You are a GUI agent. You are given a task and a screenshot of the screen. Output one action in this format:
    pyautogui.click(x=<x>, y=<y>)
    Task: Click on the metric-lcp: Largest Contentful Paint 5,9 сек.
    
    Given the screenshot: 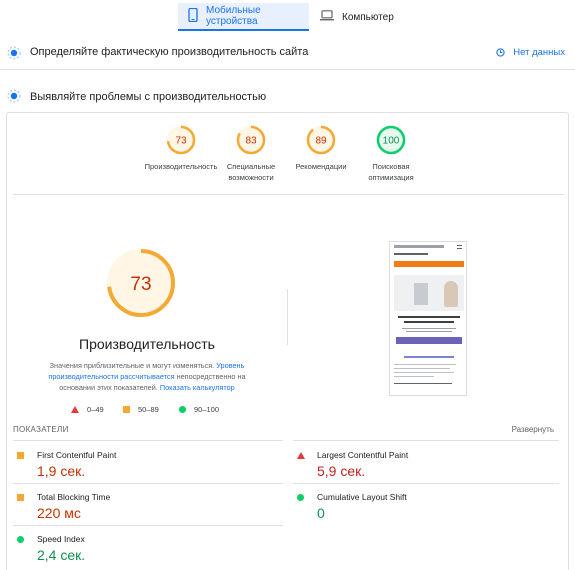 What is the action you would take?
    pyautogui.click(x=413, y=465)
    